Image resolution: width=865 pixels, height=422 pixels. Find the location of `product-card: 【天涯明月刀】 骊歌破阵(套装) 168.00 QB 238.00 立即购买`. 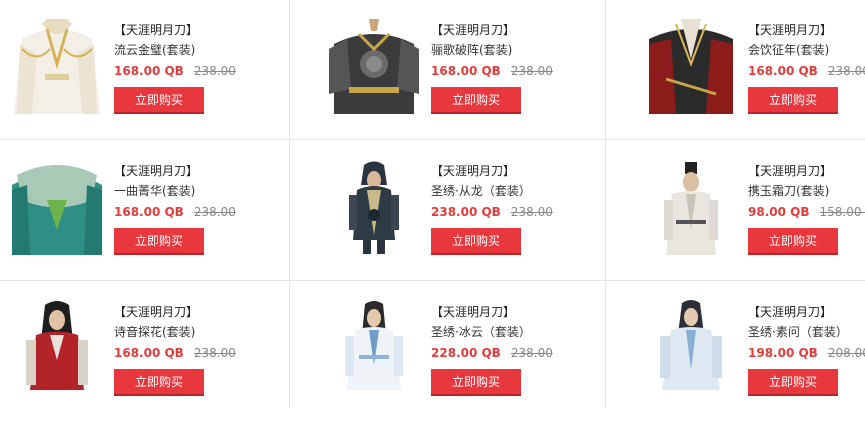

product-card: 【天涯明月刀】 骊歌破阵(套装) 168.00 QB 238.00 立即购买 is located at coordinates (475, 70).